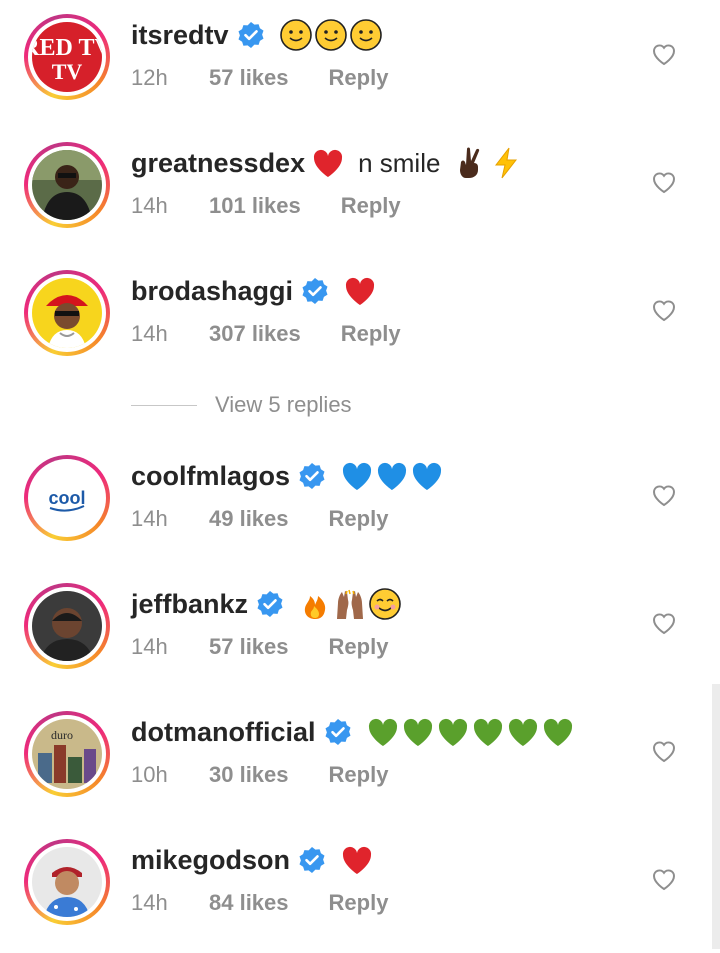 This screenshot has width=720, height=953. I want to click on comment-coolfmlagos: cool coolfmlagos 14h 49 likes Reply, so click(360, 505).